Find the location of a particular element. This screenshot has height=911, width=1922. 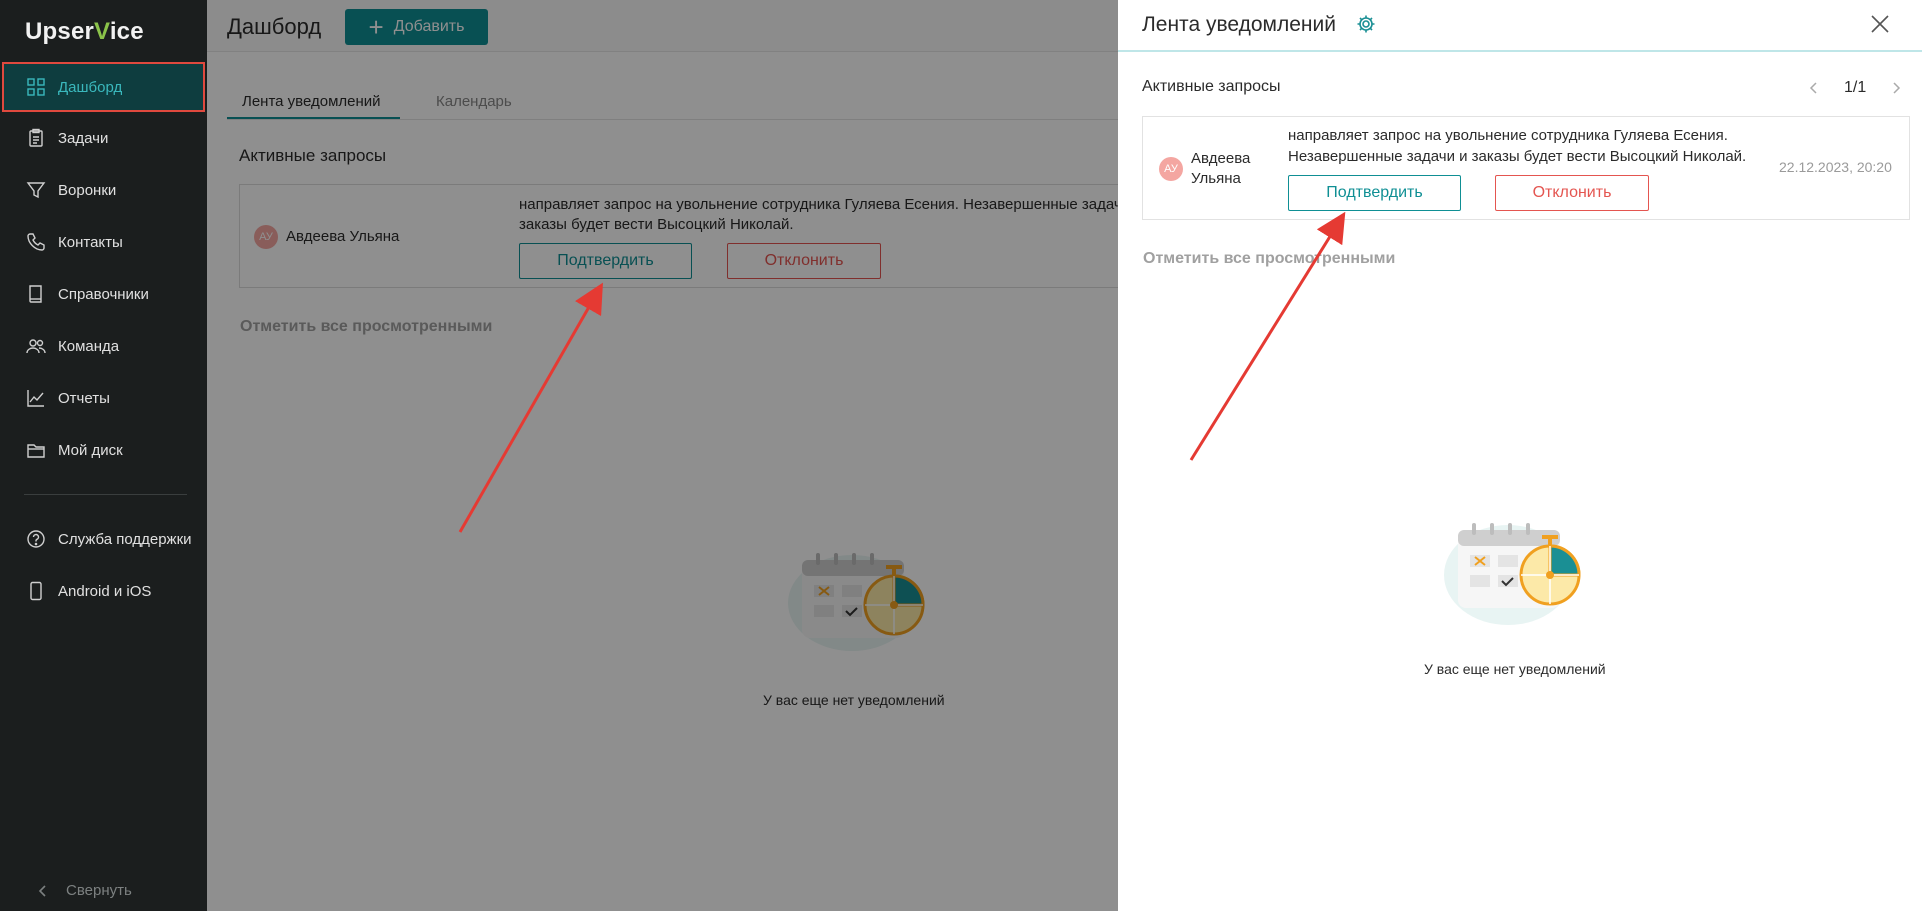

sidebar-item-mobile-apps: Android и iOS is located at coordinates (103, 591).